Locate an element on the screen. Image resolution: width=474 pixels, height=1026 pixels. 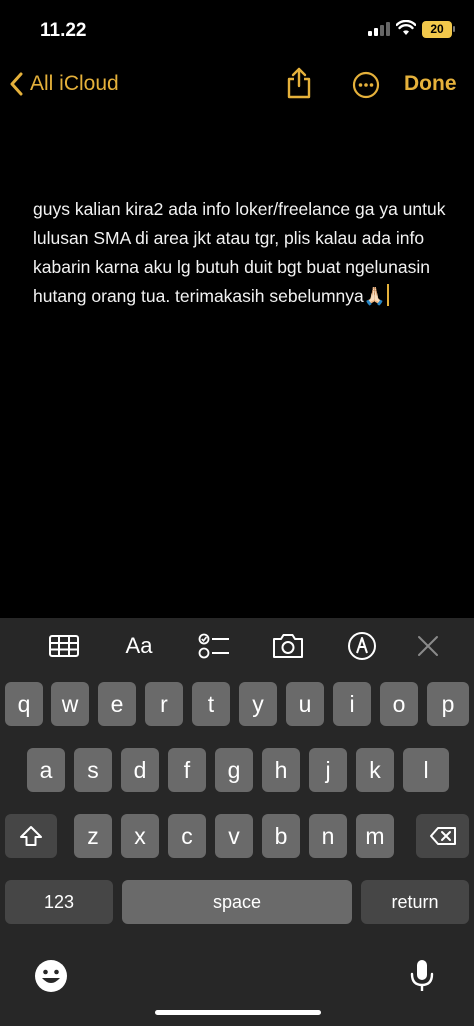
key-r: r is located at coordinates (164, 704).